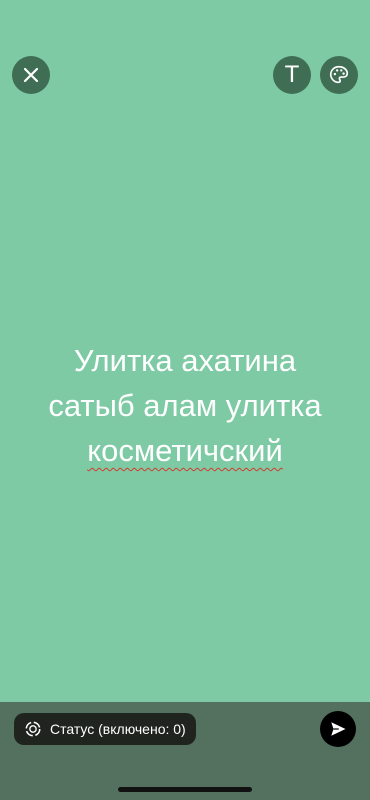 The image size is (370, 800). What do you see at coordinates (185, 450) in the screenshot?
I see `status-text-line-3: косметичский` at bounding box center [185, 450].